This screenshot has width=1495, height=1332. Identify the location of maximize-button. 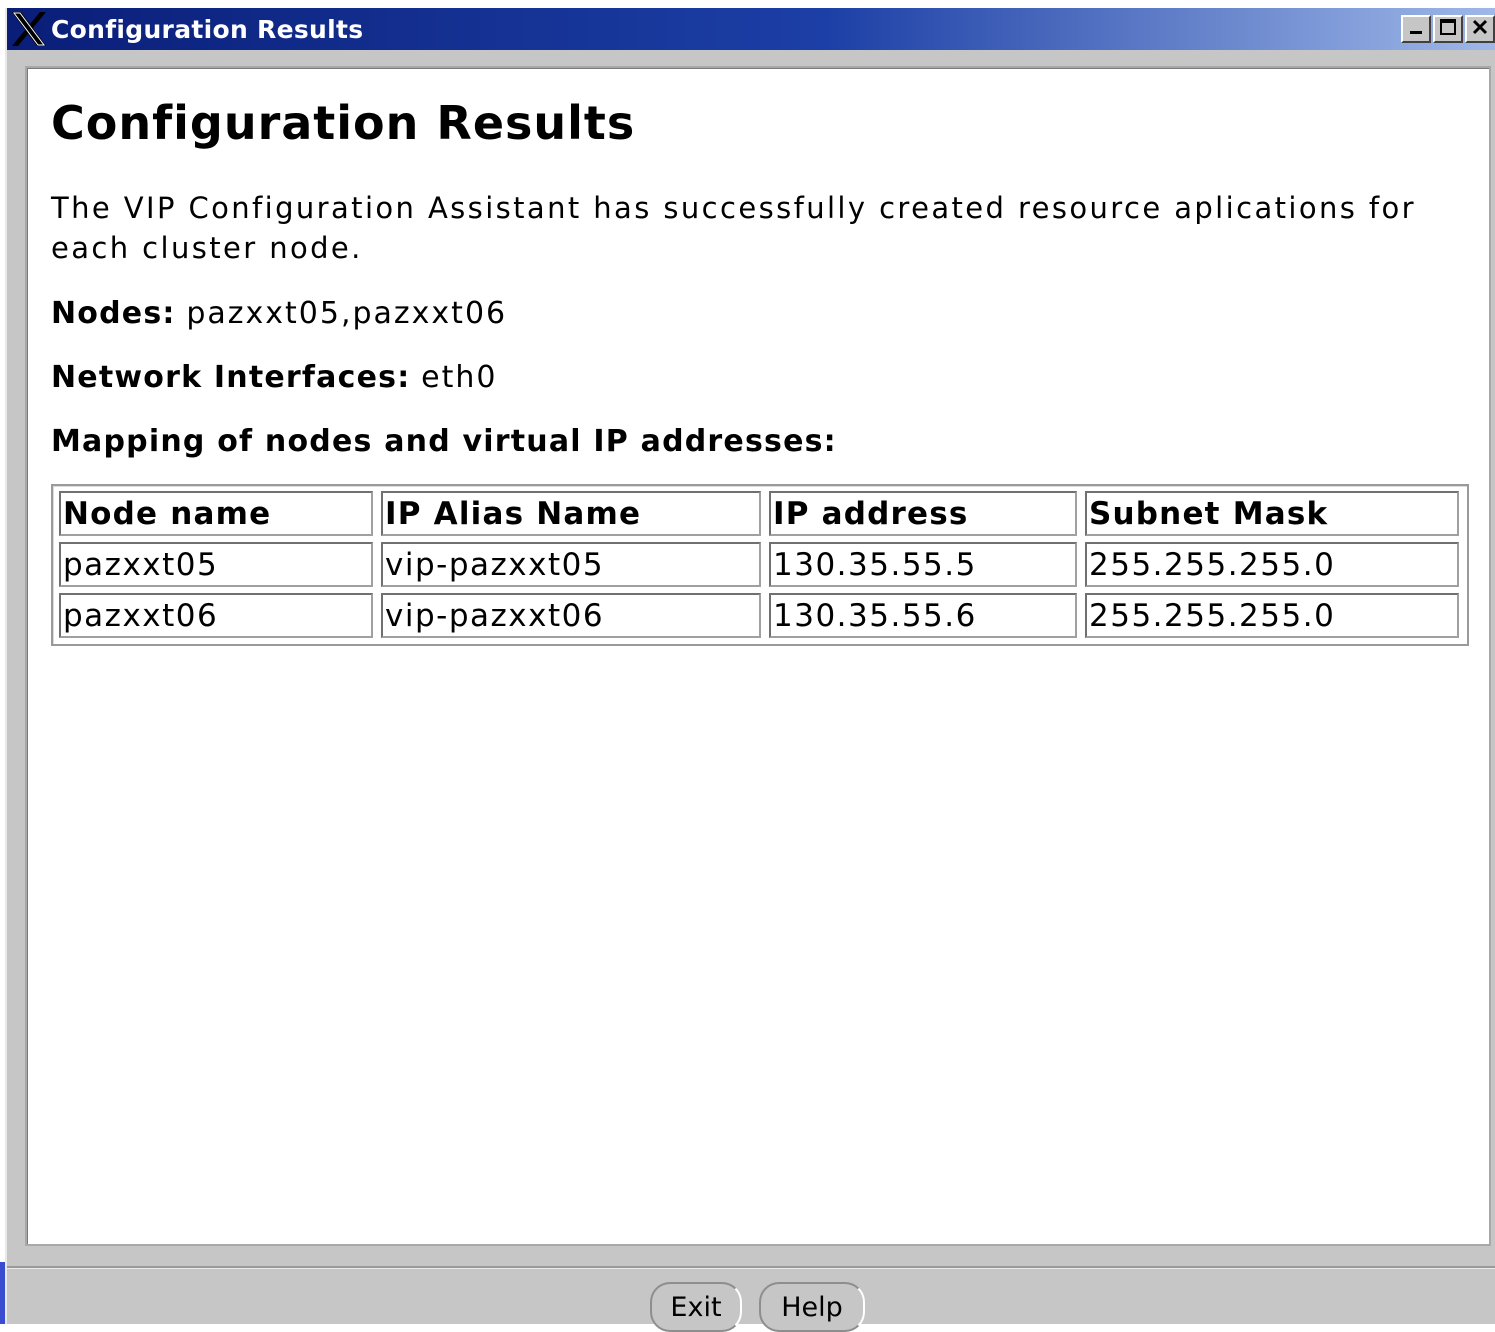
(1448, 29).